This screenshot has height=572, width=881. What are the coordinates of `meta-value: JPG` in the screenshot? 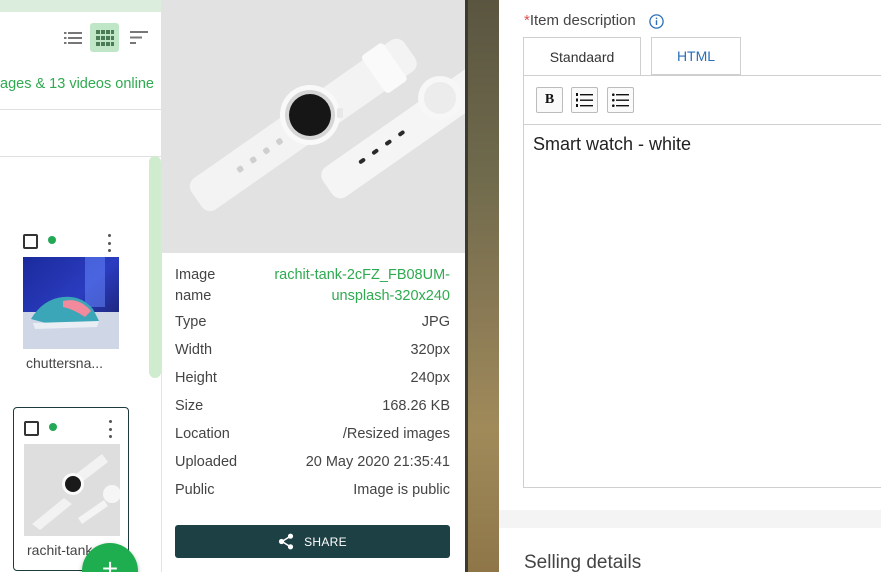 It's located at (435, 322).